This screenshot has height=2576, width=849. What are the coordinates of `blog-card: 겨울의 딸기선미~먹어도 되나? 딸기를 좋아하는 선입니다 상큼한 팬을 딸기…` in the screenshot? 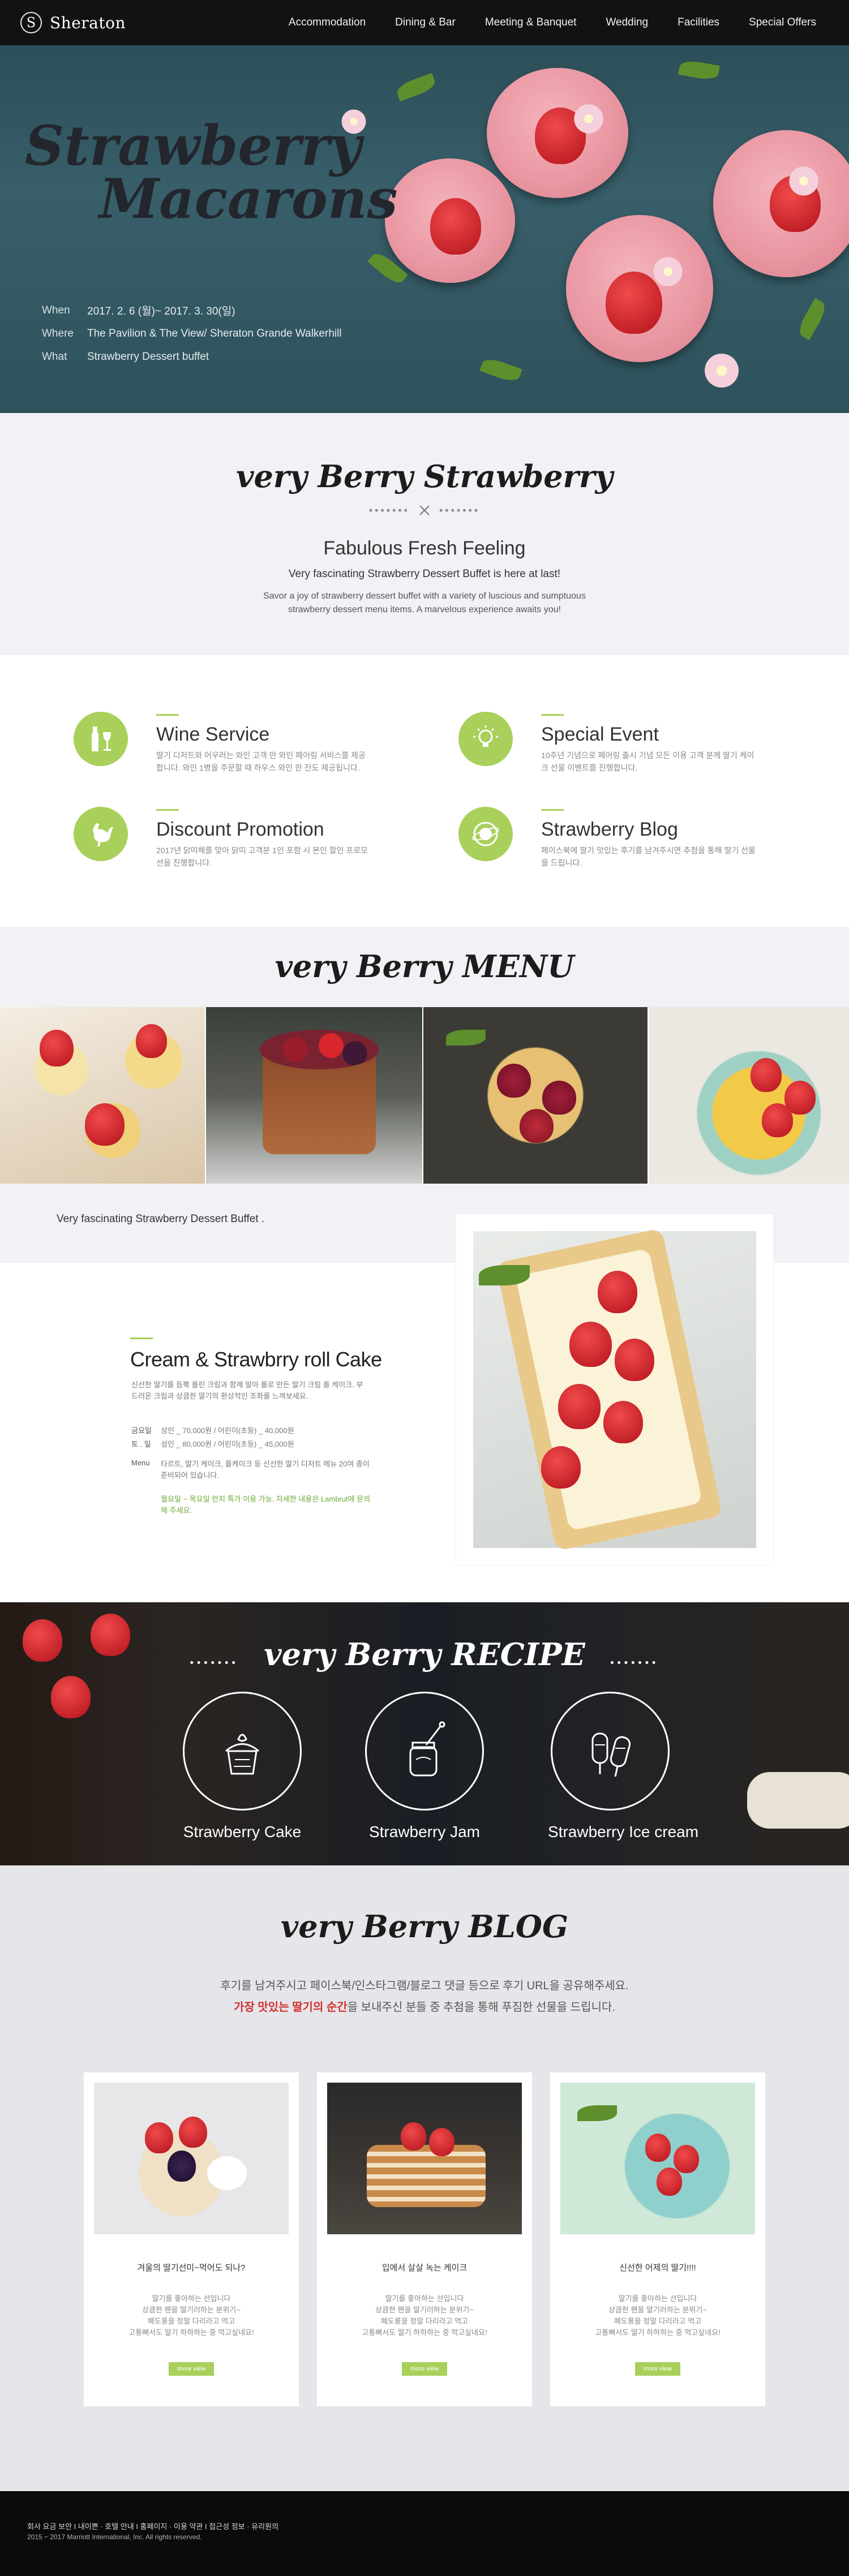 It's located at (191, 2239).